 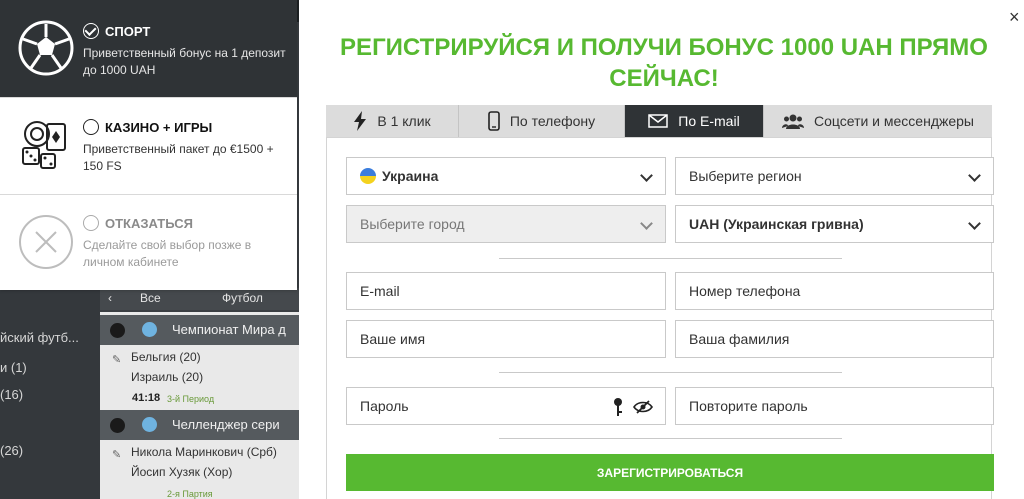 What do you see at coordinates (110, 298) in the screenshot?
I see `chevron-left-icon: ‹` at bounding box center [110, 298].